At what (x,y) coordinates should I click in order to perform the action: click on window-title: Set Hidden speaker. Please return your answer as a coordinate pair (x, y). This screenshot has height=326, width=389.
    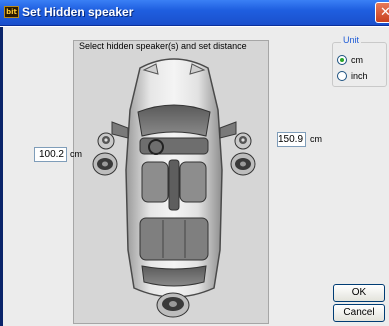
    Looking at the image, I should click on (78, 12).